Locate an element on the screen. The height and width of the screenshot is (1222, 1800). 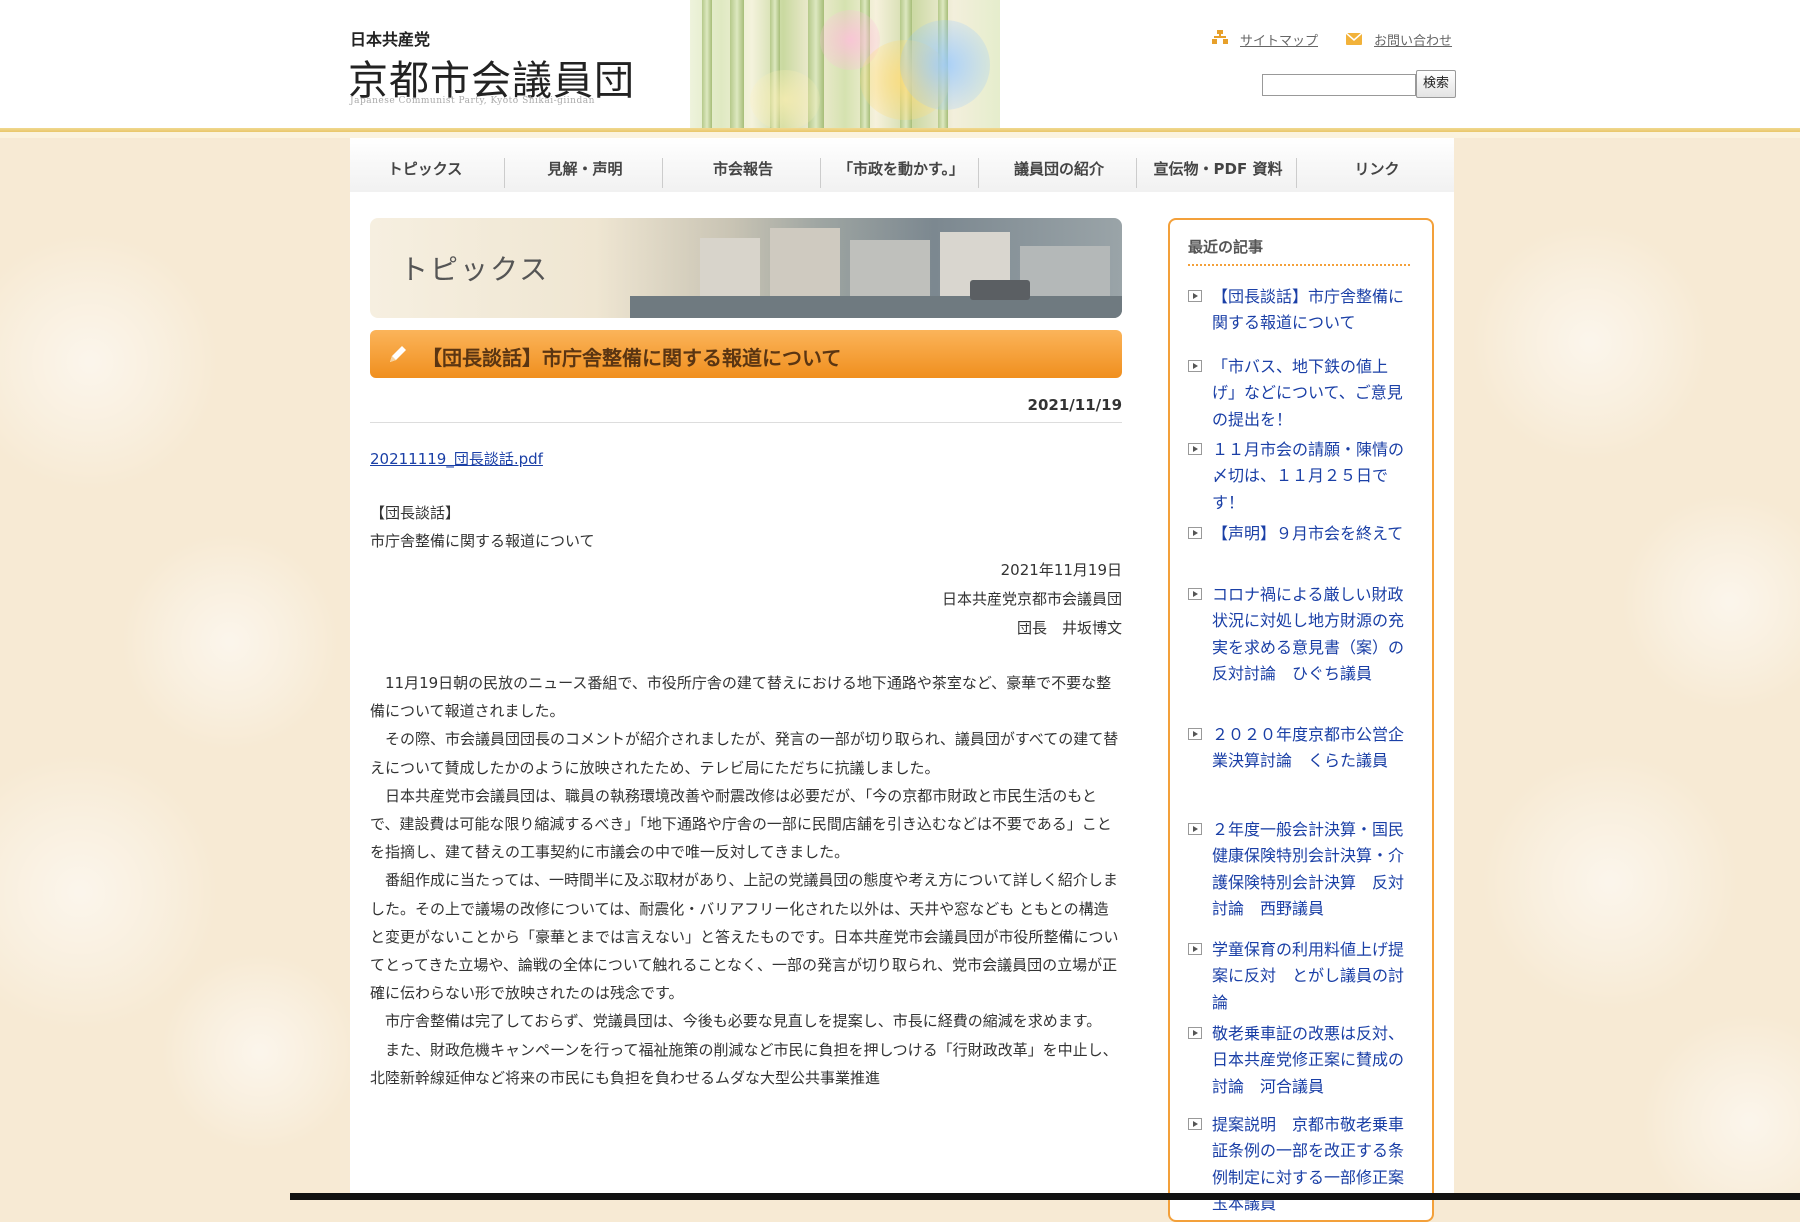
recent-article-link: 敬老乗車証の改悪は反対、日本共産党修正案に賛成の討論 河合議員 is located at coordinates (1312, 1060).